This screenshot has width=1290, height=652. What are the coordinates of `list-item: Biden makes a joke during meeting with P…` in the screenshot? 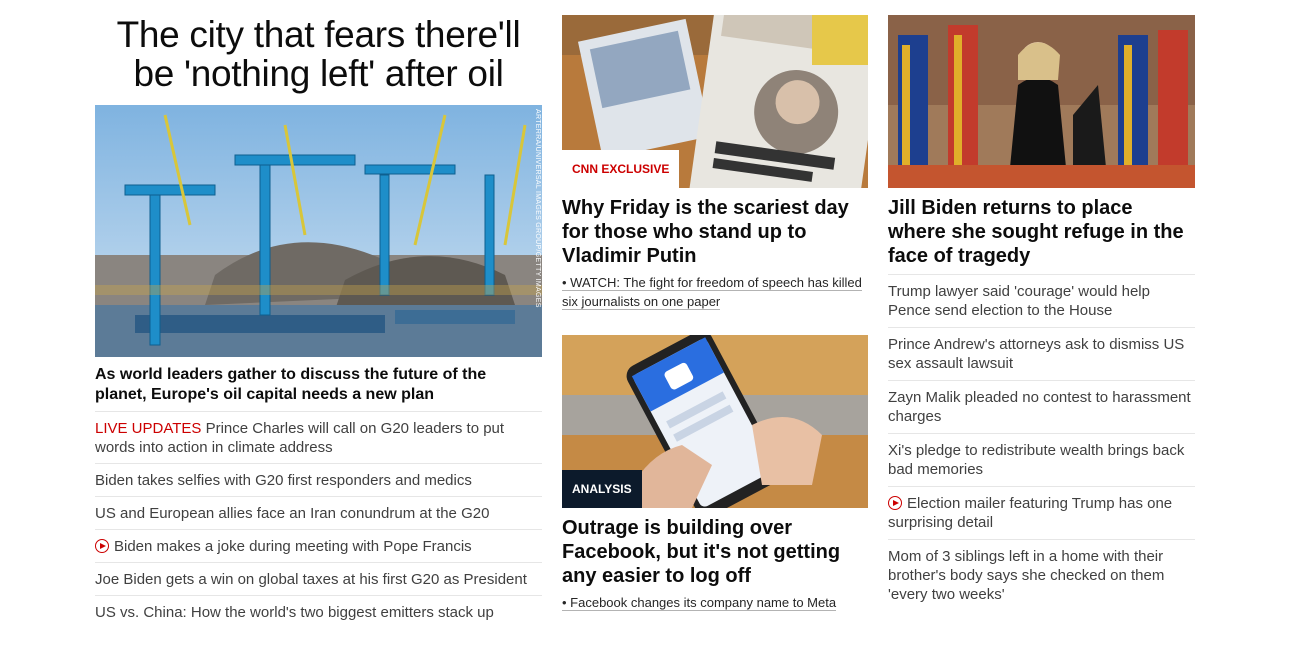 It's located at (318, 545).